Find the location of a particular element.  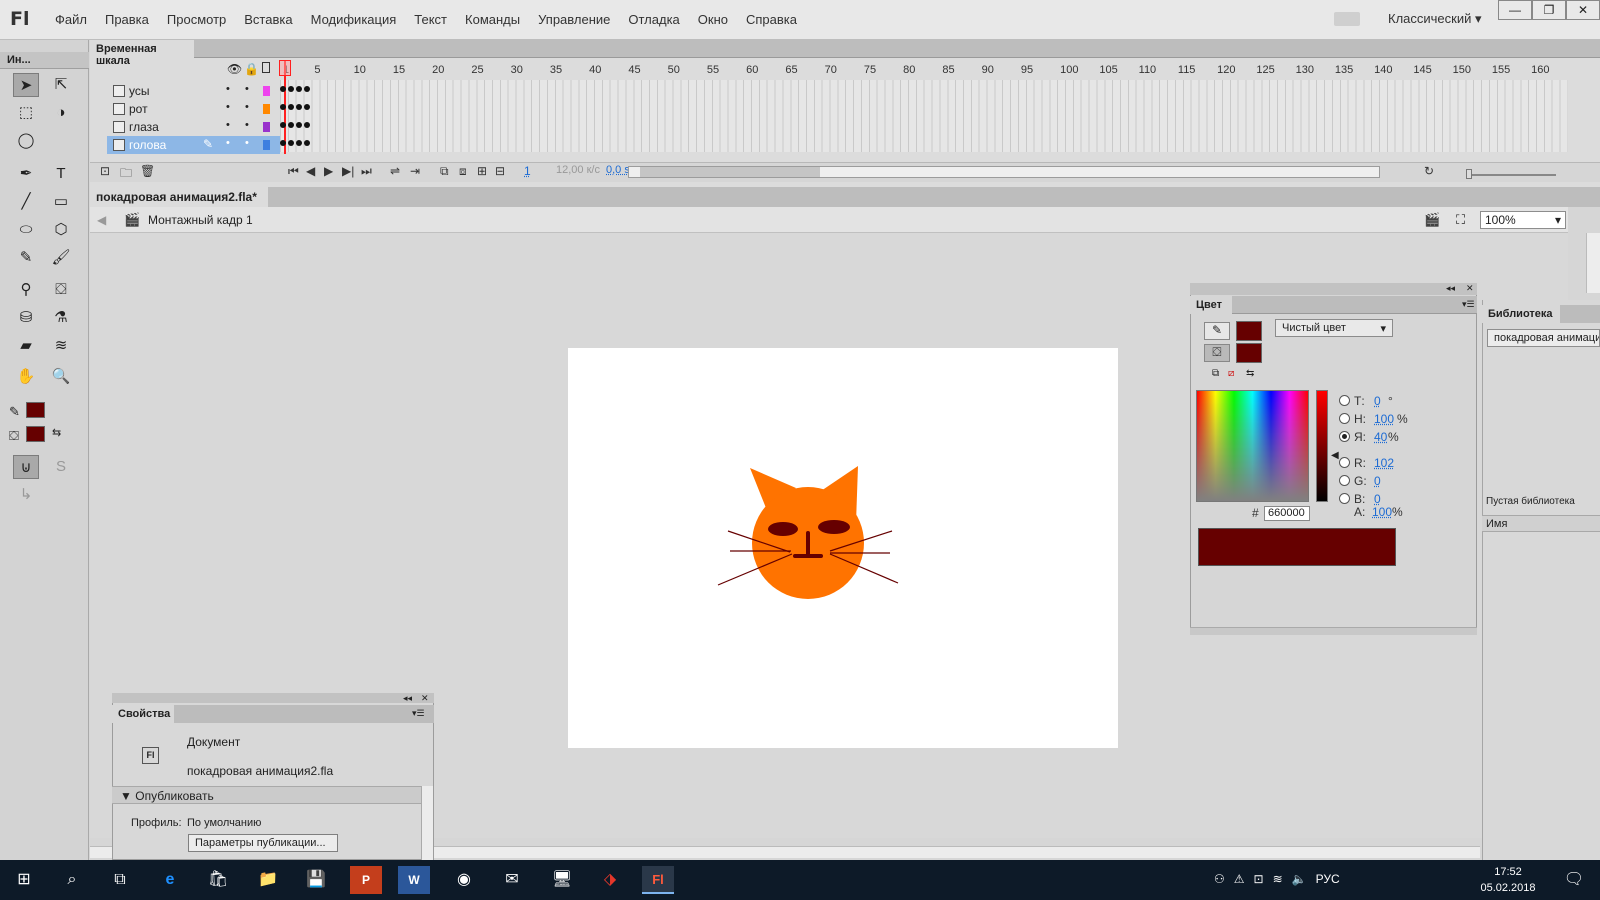

rectangle-tool-icon: ▭ is located at coordinates (61, 202).